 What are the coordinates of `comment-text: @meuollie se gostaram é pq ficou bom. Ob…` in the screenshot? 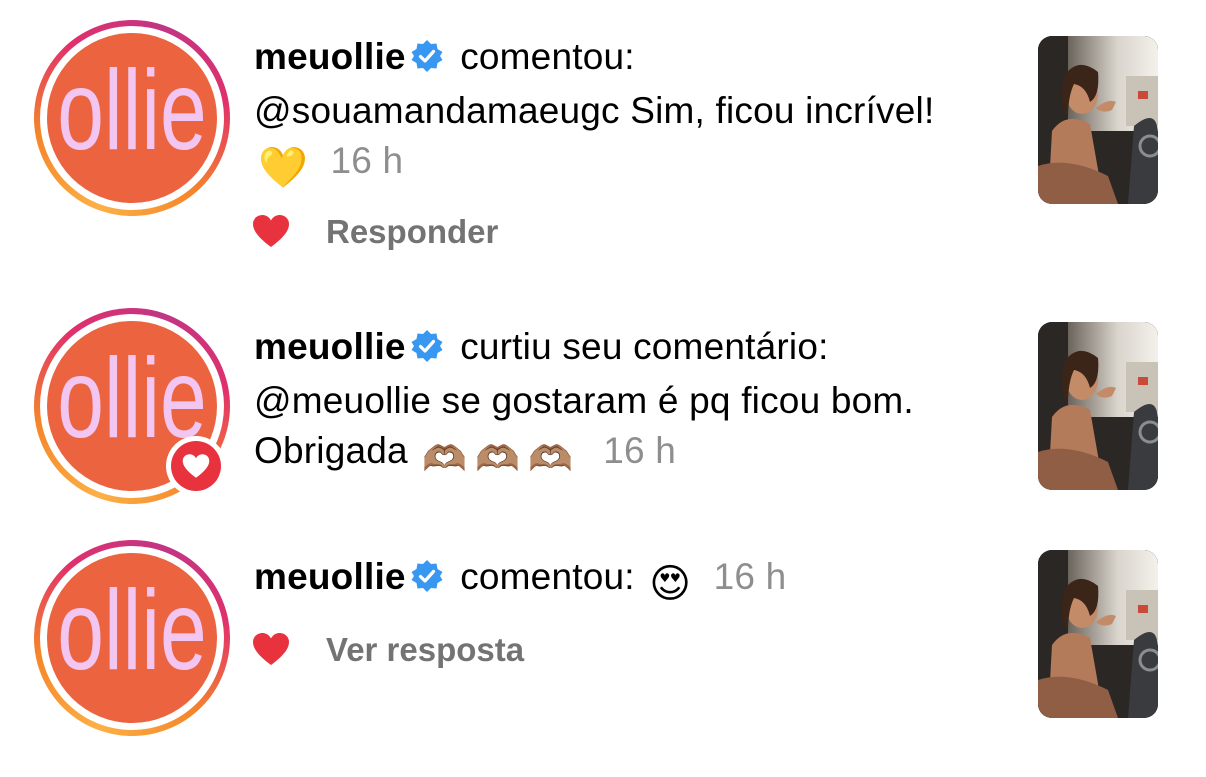 It's located at (584, 425).